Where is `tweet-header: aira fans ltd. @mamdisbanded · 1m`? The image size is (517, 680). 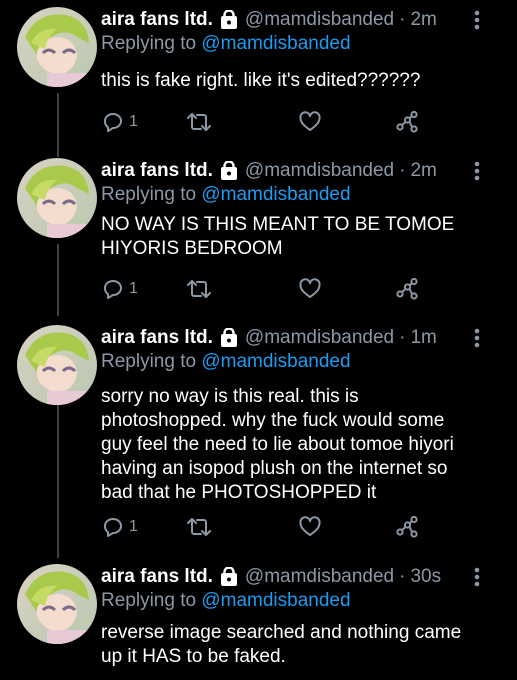 tweet-header: aira fans ltd. @mamdisbanded · 1m is located at coordinates (269, 338).